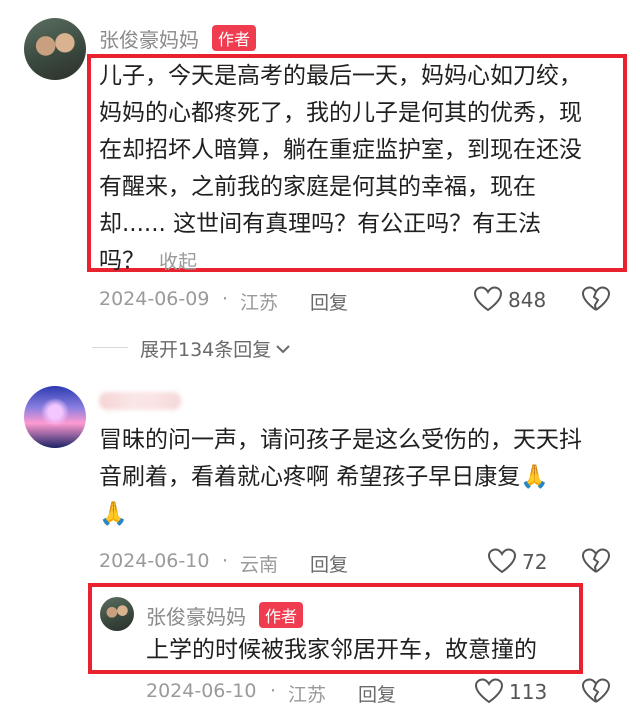 This screenshot has height=720, width=640. I want to click on like-count: 113, so click(528, 692).